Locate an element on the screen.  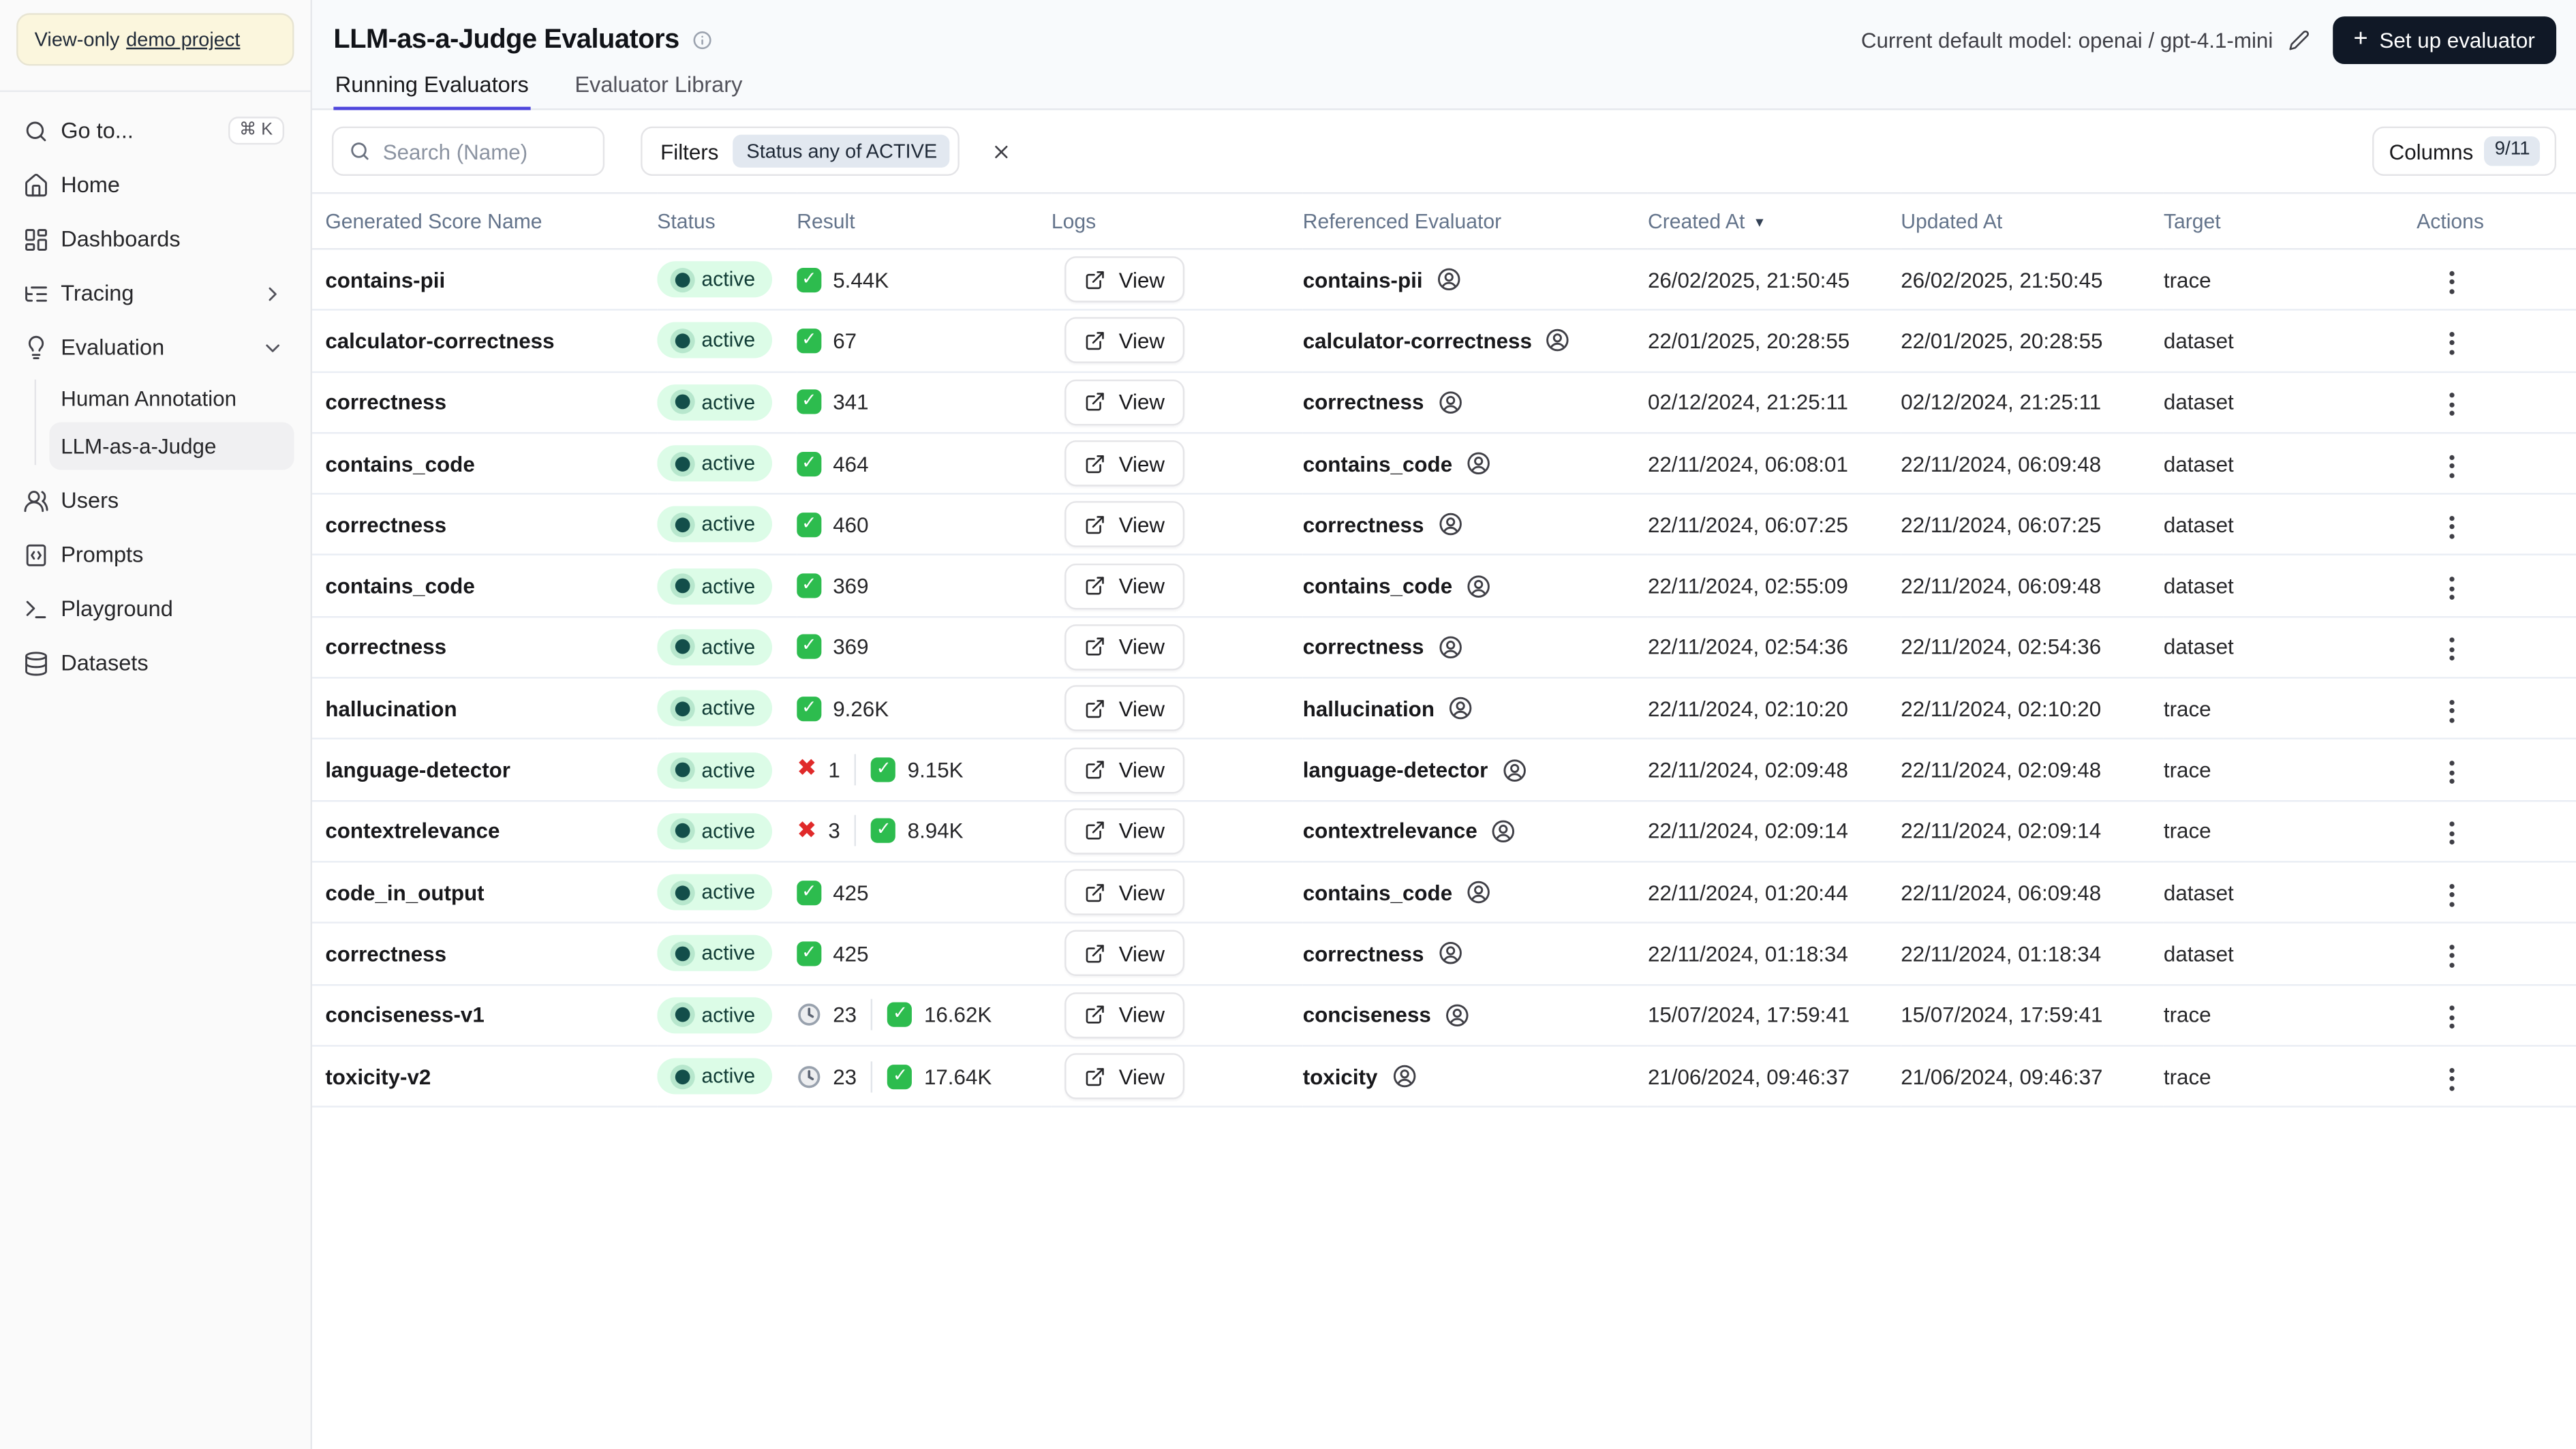
demo-project-link: demo project is located at coordinates (183, 39).